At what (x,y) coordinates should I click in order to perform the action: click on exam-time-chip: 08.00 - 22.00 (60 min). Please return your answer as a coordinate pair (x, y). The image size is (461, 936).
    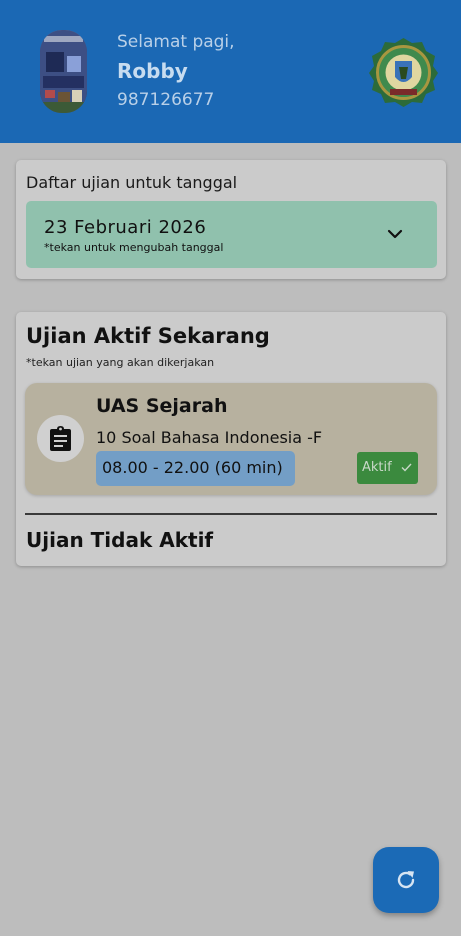
    Looking at the image, I should click on (195, 468).